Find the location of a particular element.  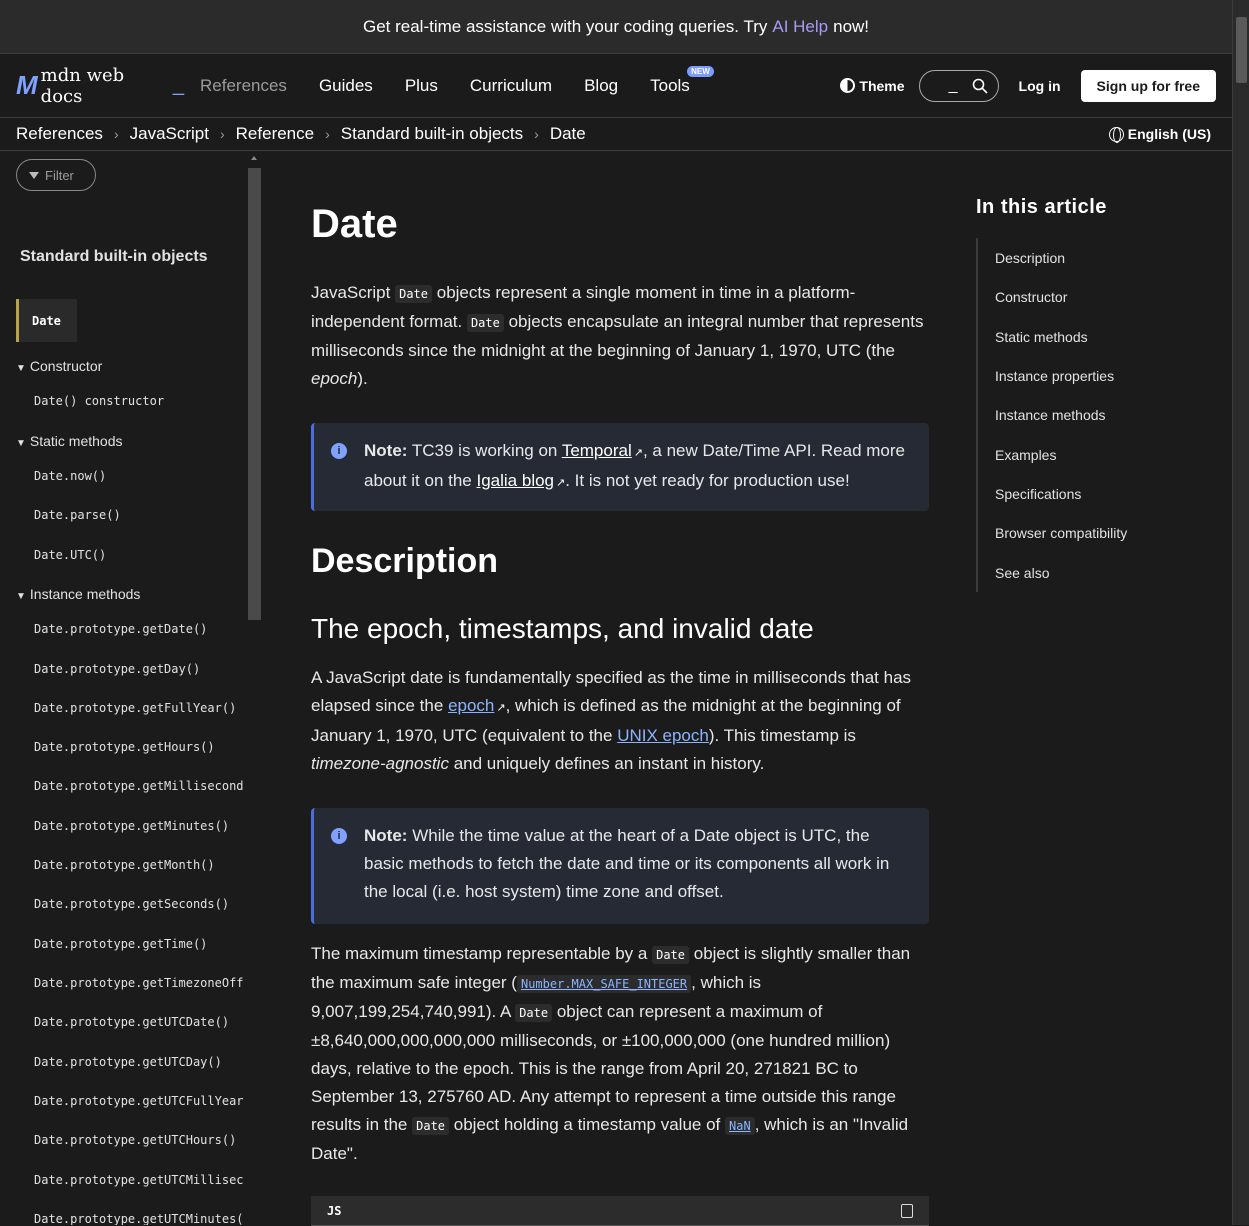

chevron-right-icon: › is located at coordinates (116, 134).